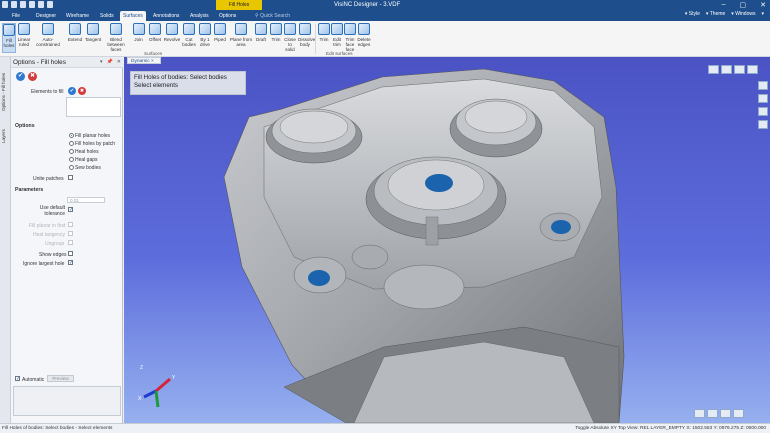 The image size is (770, 433). What do you see at coordinates (70, 177) in the screenshot?
I see `unite-patches-checkbox` at bounding box center [70, 177].